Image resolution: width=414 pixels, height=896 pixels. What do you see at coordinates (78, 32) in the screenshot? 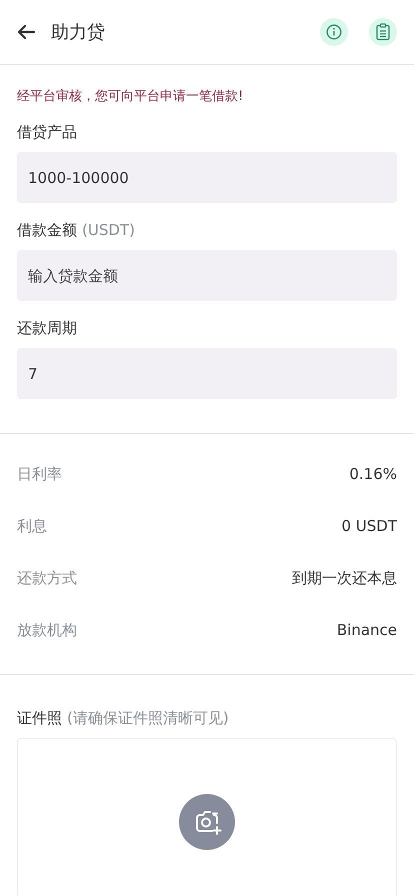
I see `page-title: 助力贷` at bounding box center [78, 32].